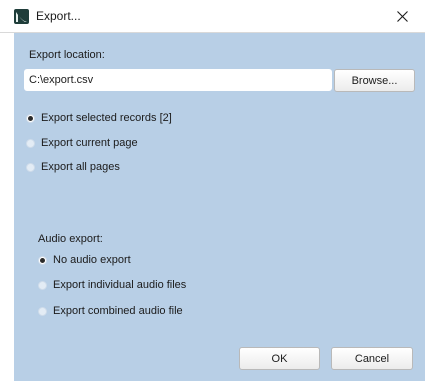 This screenshot has width=425, height=381. Describe the element at coordinates (372, 358) in the screenshot. I see `cancel-button: Cancel` at that location.